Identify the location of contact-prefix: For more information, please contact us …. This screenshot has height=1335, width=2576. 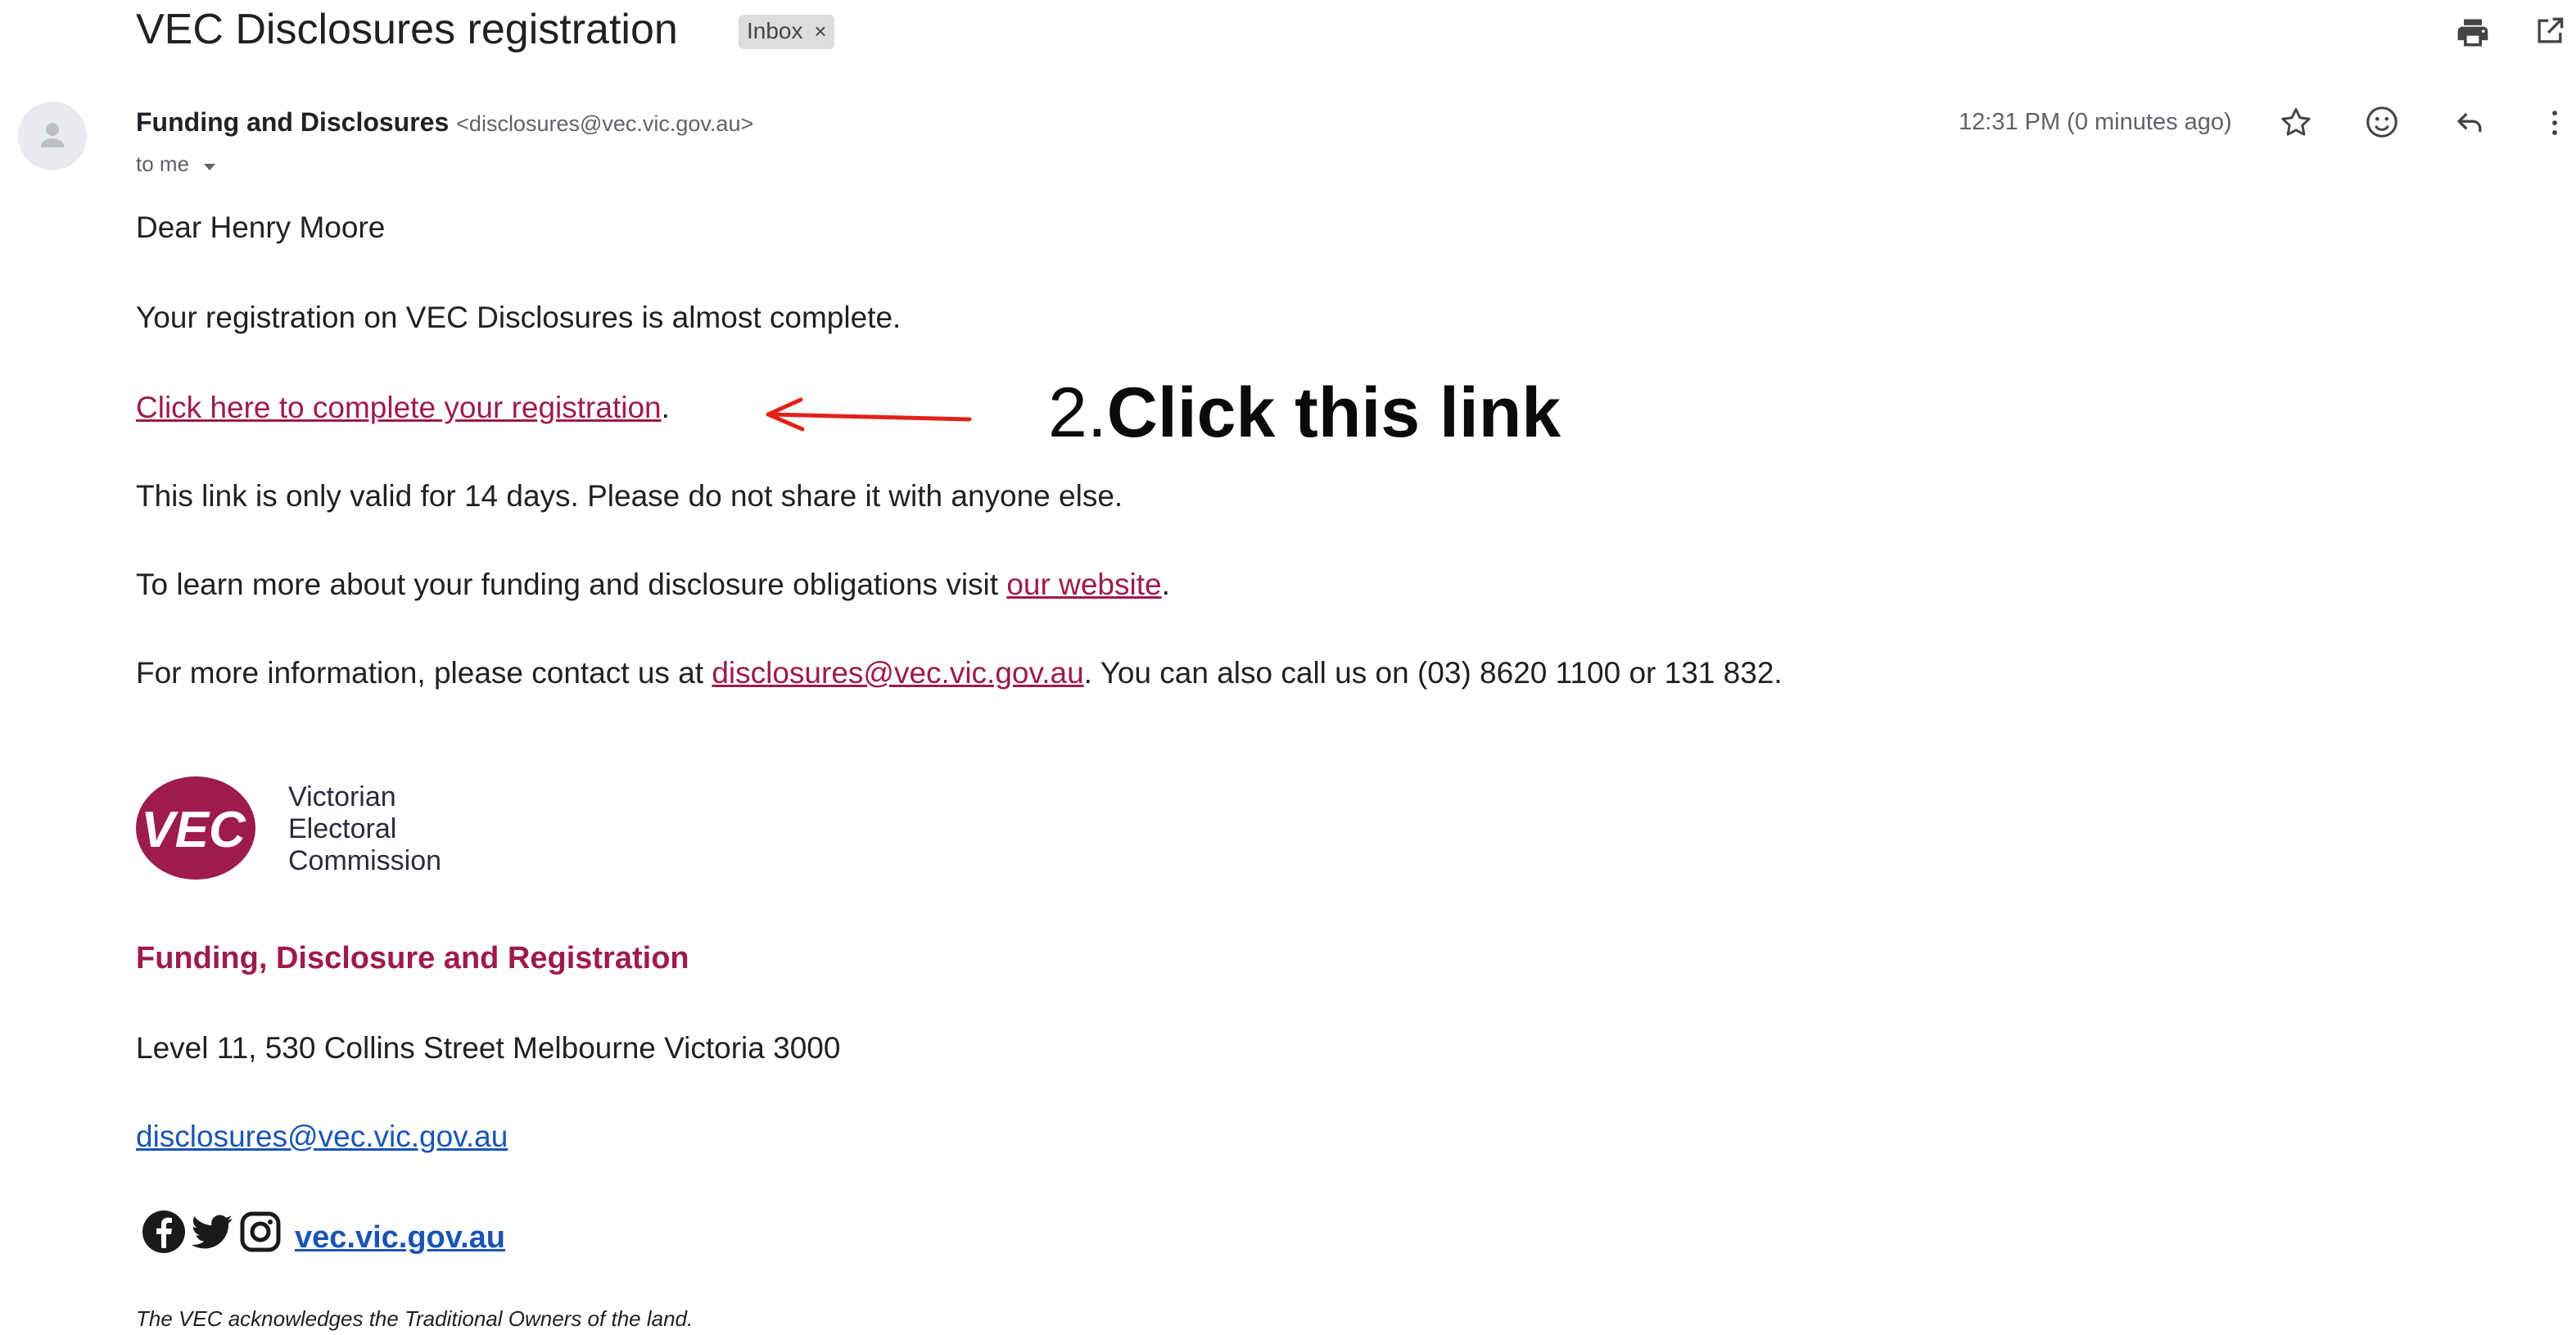
(424, 673).